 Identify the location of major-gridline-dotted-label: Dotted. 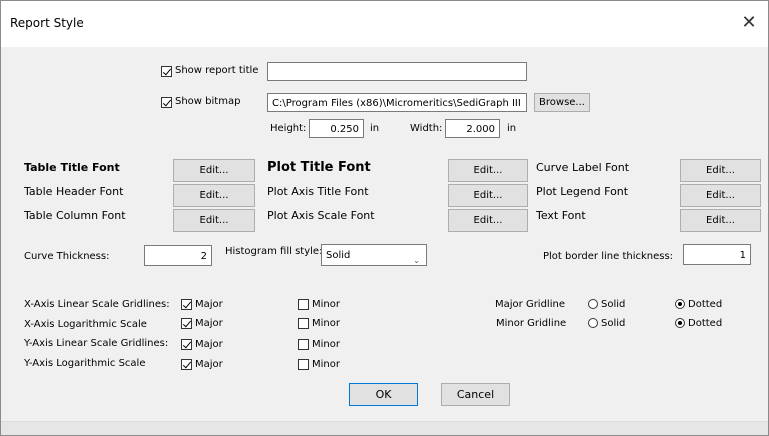
(705, 304).